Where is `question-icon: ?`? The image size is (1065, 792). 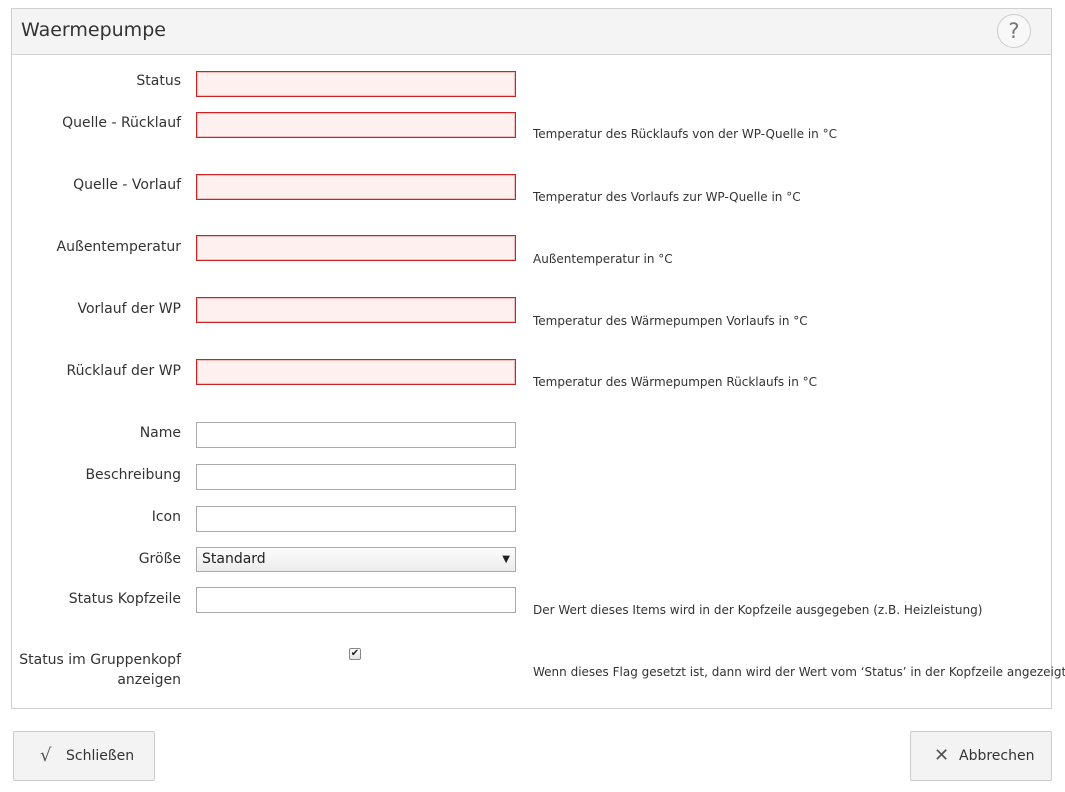
question-icon: ? is located at coordinates (1014, 31).